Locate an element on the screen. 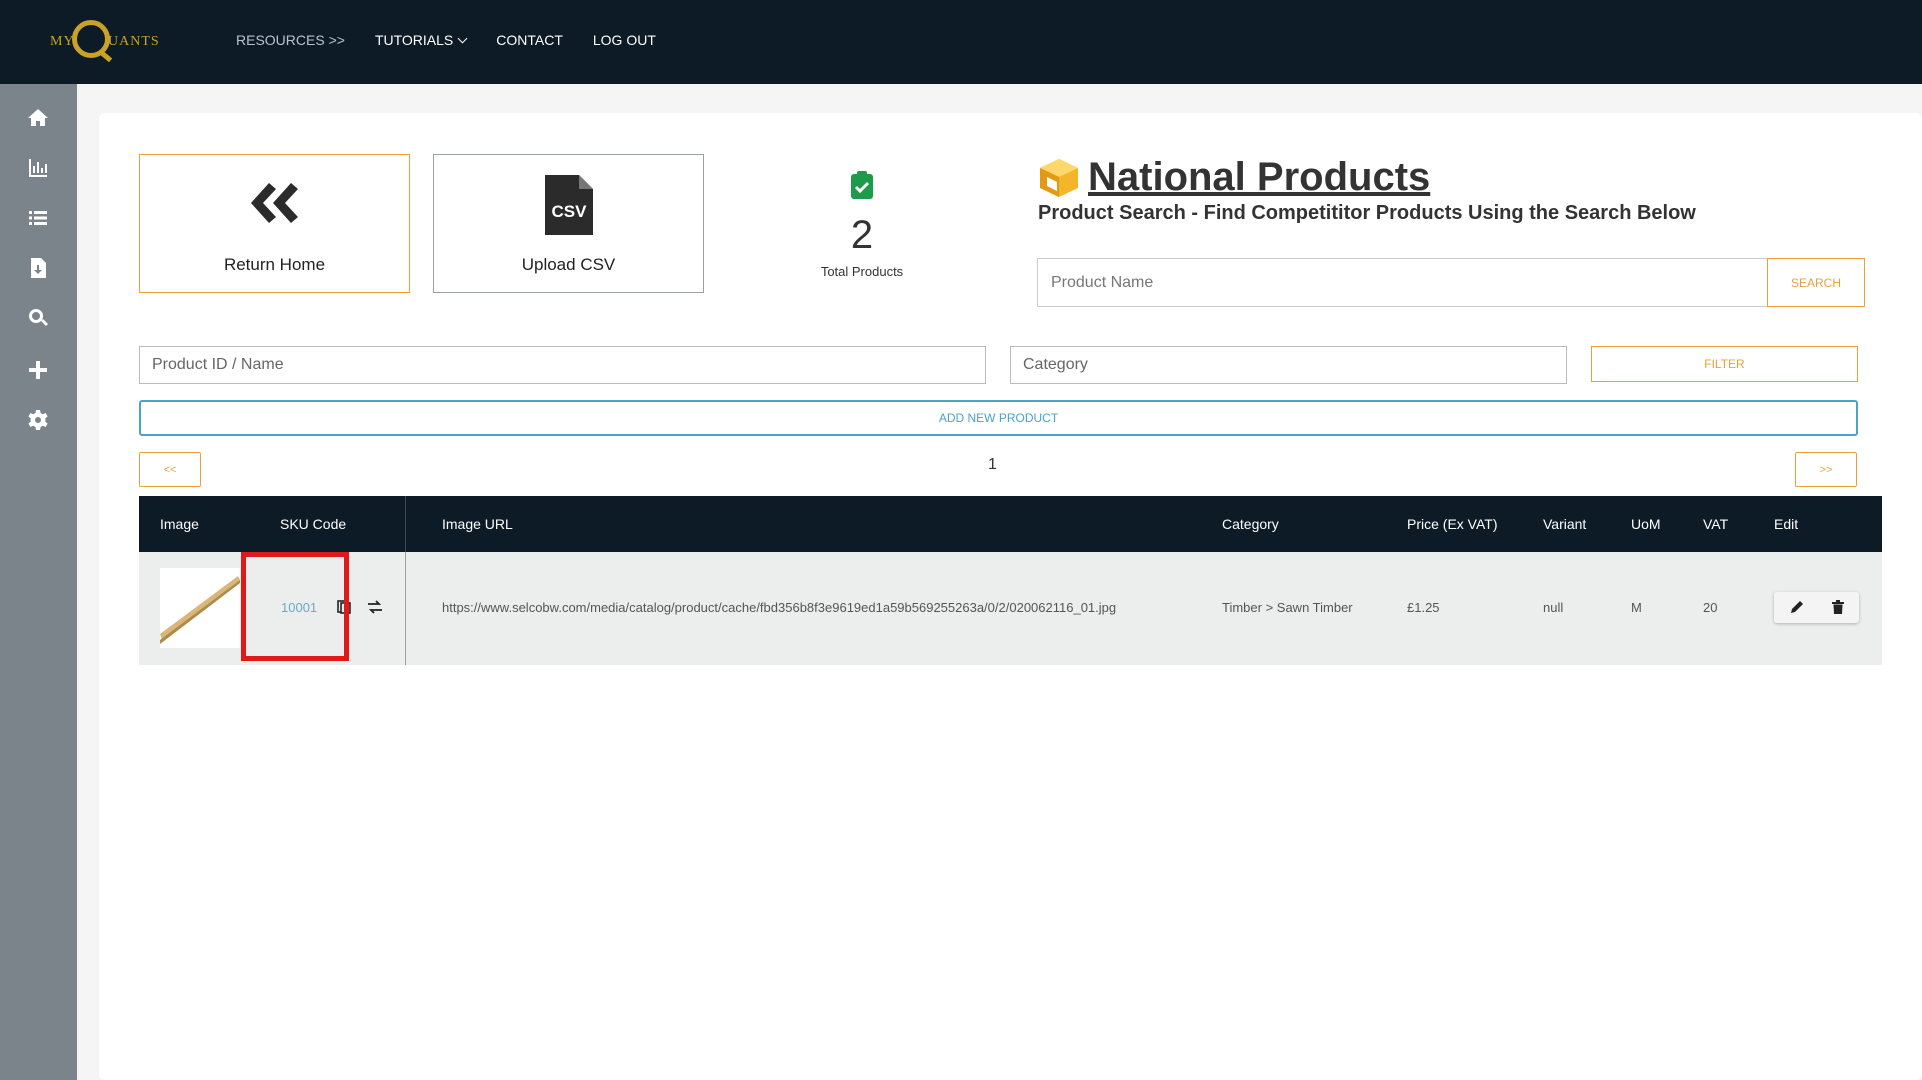  pencil-icon is located at coordinates (1797, 607).